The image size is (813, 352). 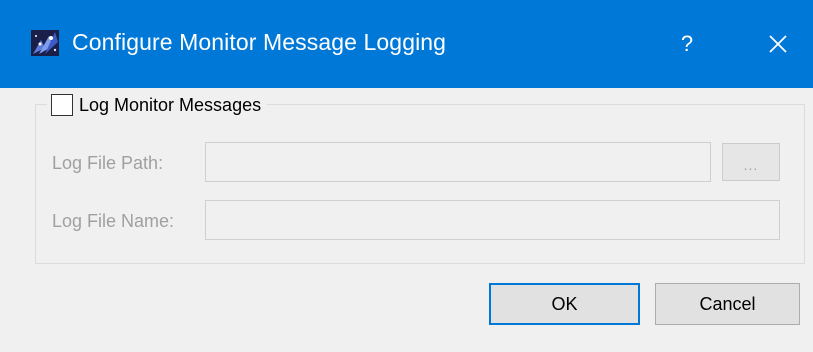 What do you see at coordinates (170, 104) in the screenshot?
I see `log-messages-label: Log Monitor Messages` at bounding box center [170, 104].